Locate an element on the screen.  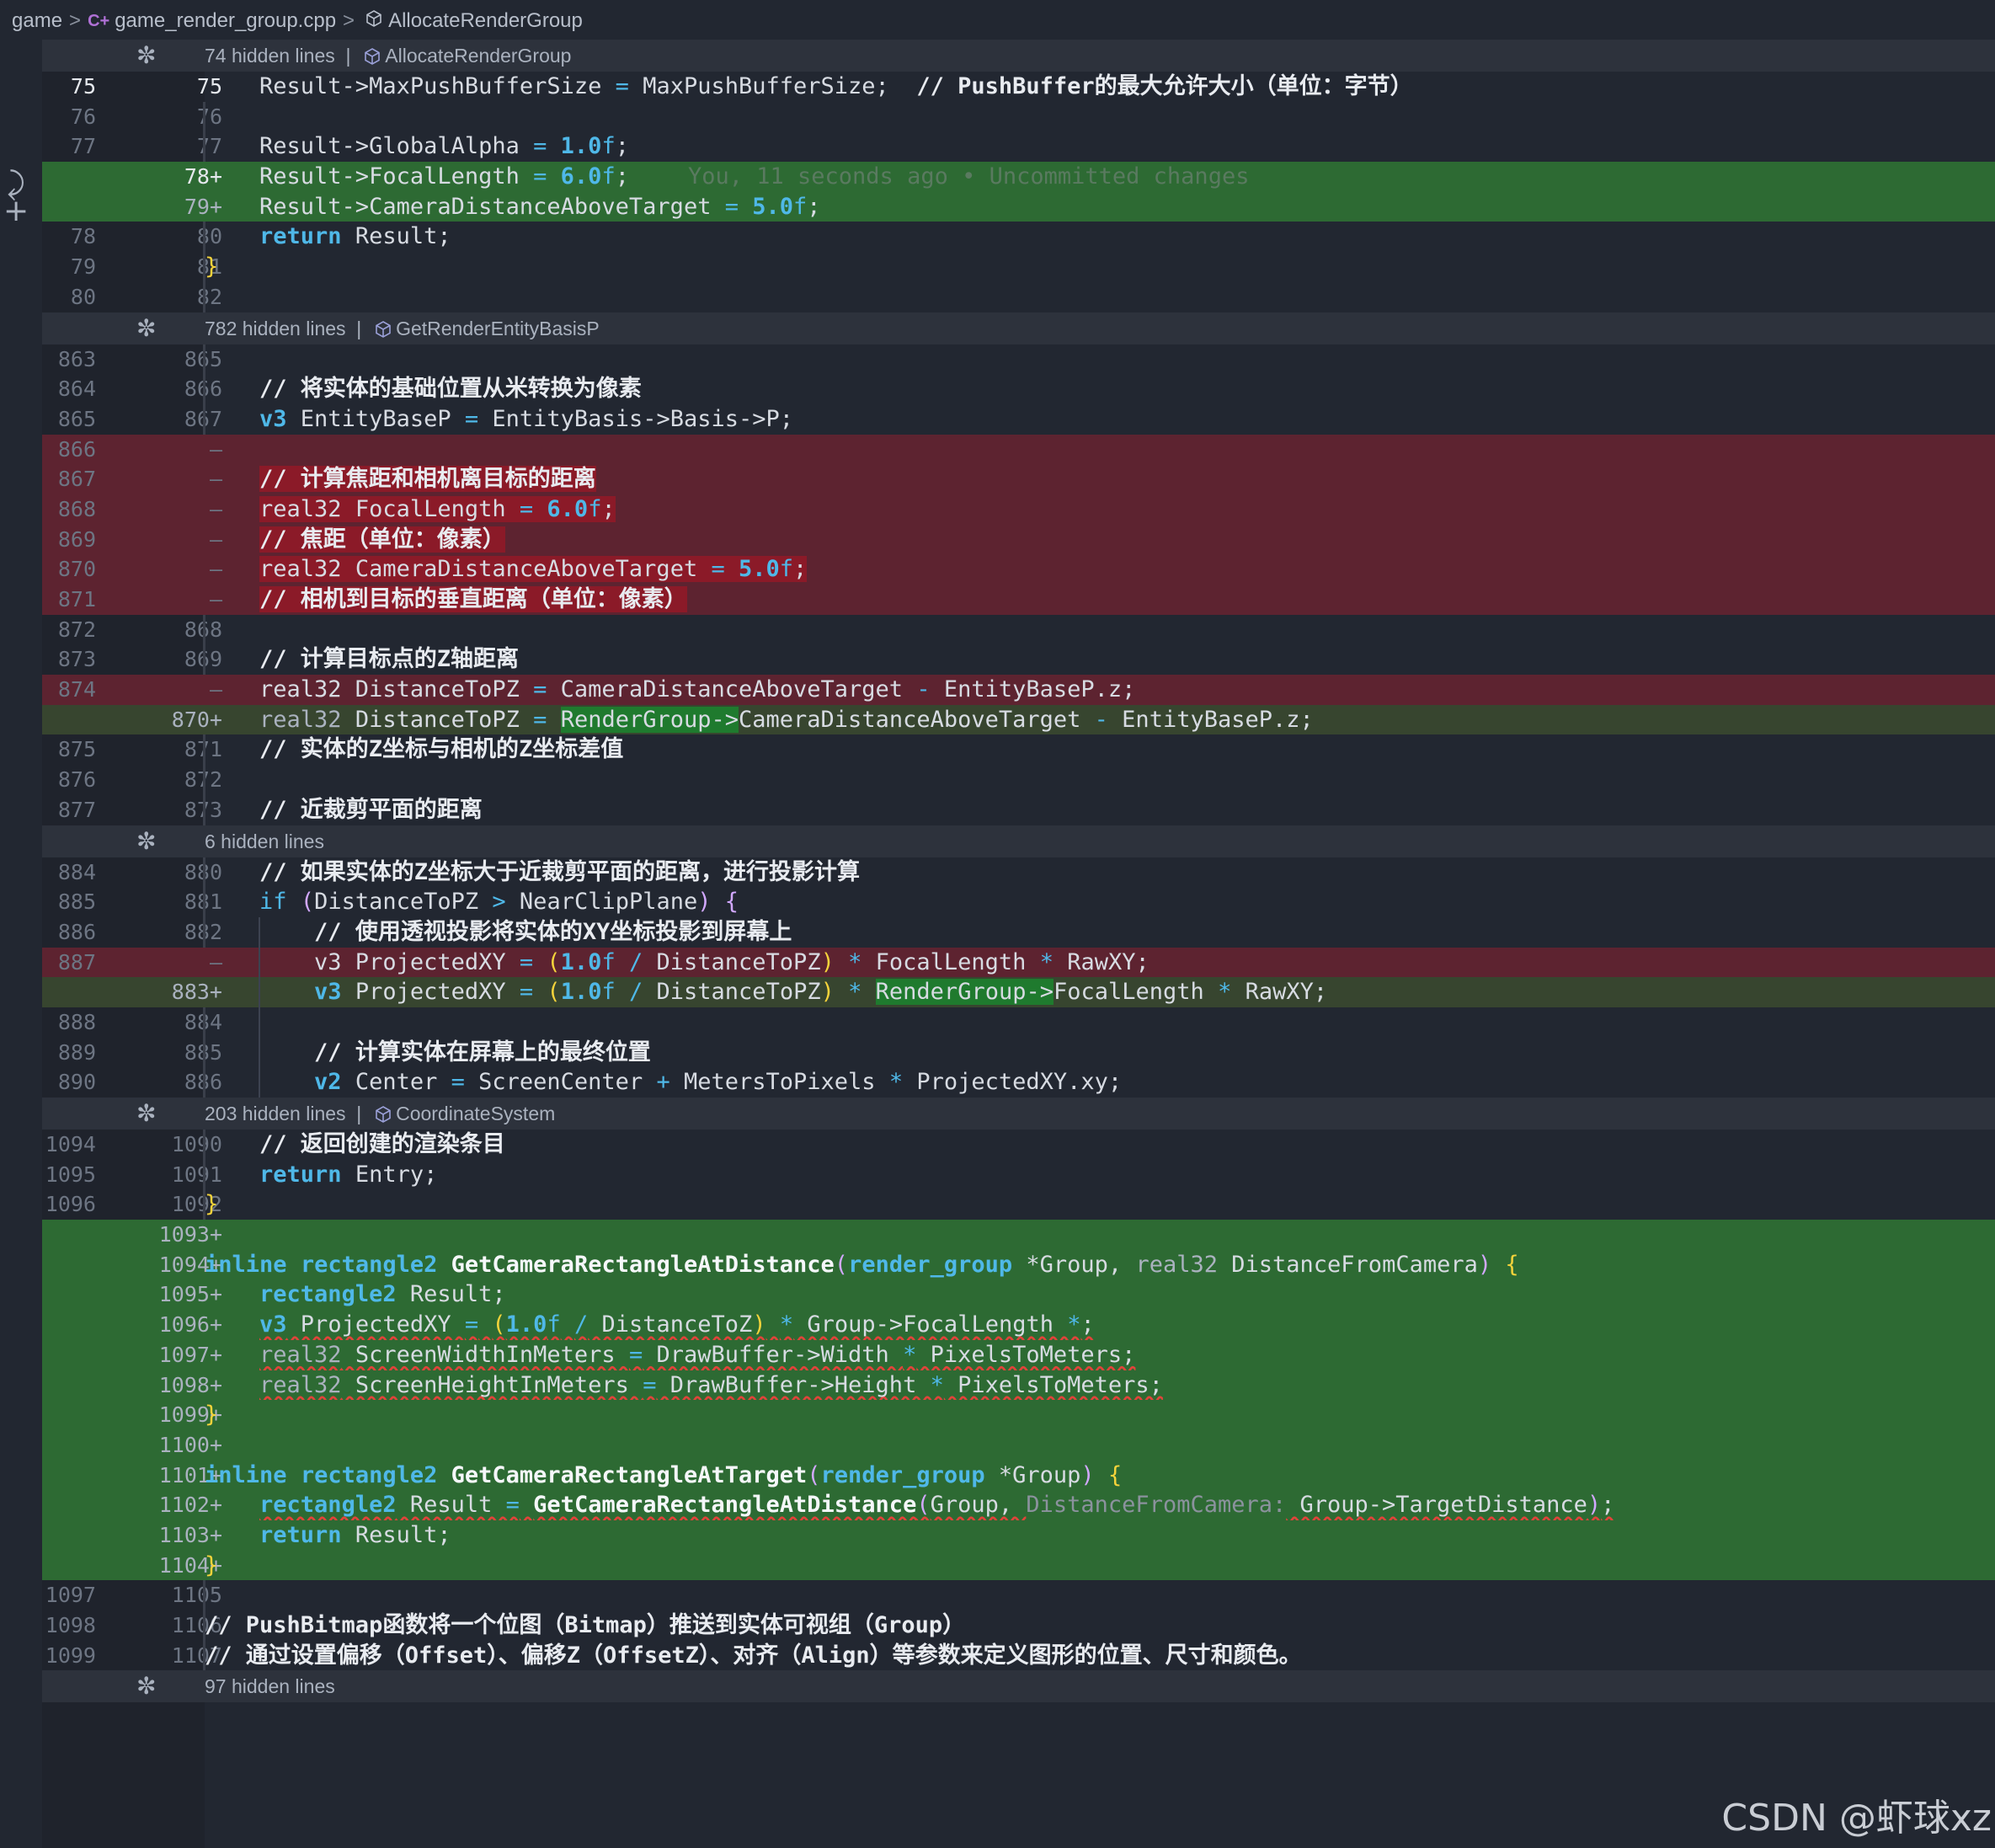
removed-line: 871— // 相机到目标的垂直距离（单位：像素） is located at coordinates (1018, 600).